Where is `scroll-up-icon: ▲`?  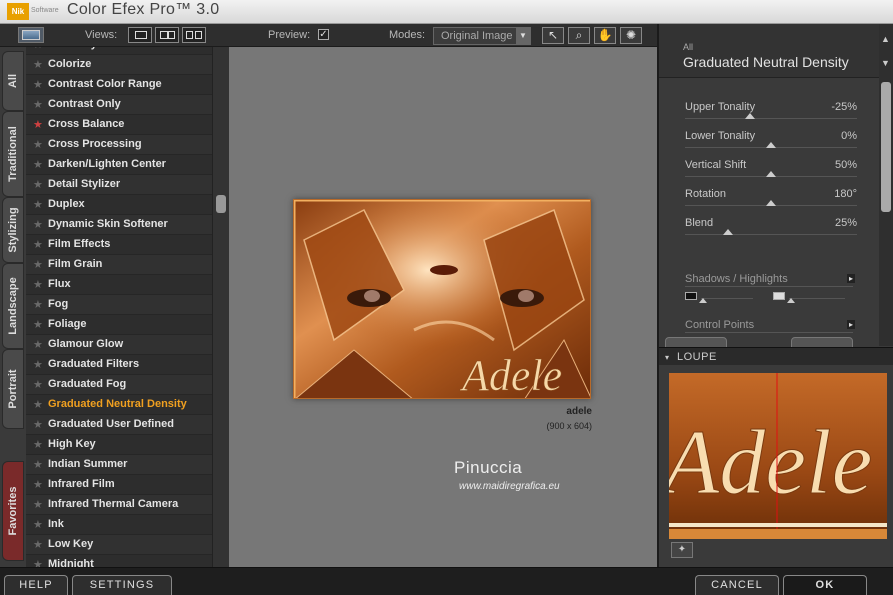 scroll-up-icon: ▲ is located at coordinates (885, 39).